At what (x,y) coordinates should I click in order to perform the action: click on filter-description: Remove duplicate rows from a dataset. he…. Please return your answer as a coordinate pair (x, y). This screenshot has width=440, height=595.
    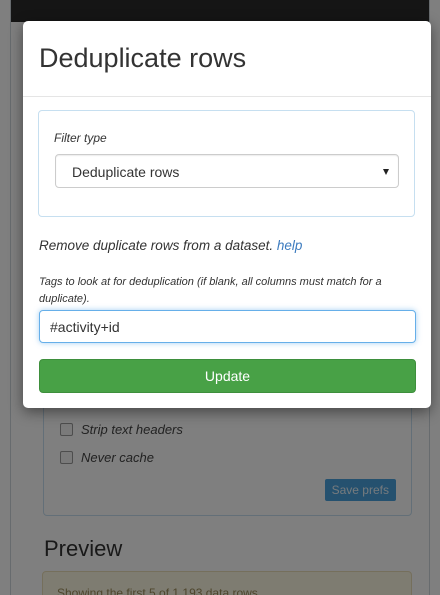
    Looking at the image, I should click on (170, 245).